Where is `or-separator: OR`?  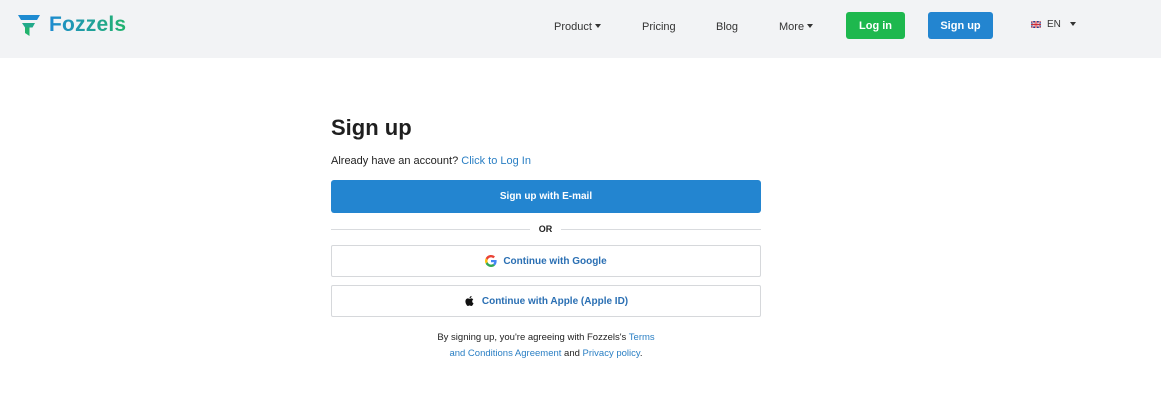 or-separator: OR is located at coordinates (545, 229).